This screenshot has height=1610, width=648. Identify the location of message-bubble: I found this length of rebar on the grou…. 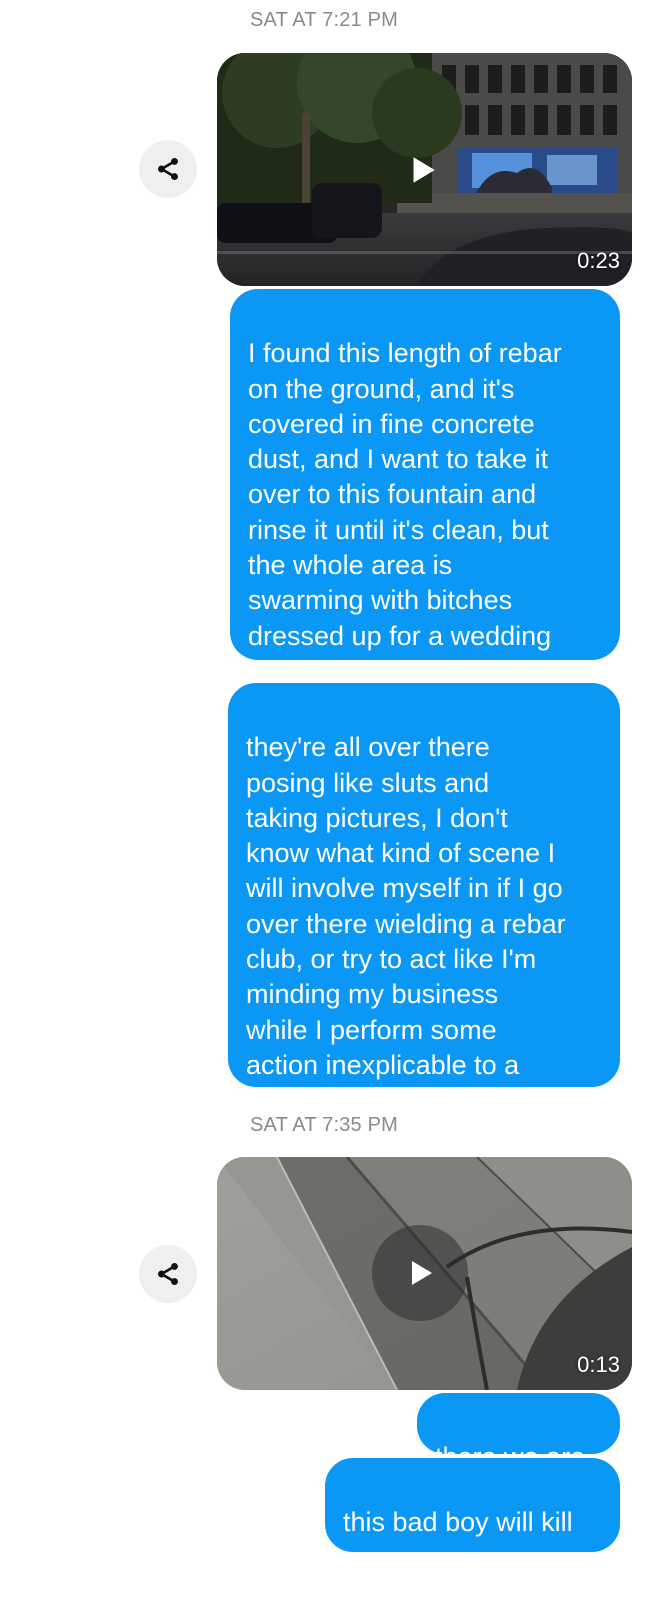
(425, 487).